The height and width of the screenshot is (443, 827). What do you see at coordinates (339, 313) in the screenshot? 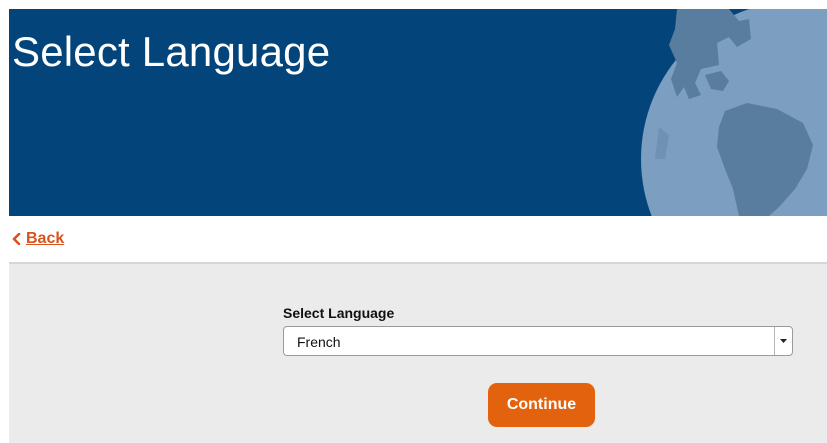
I see `language-select-label: Select Language` at bounding box center [339, 313].